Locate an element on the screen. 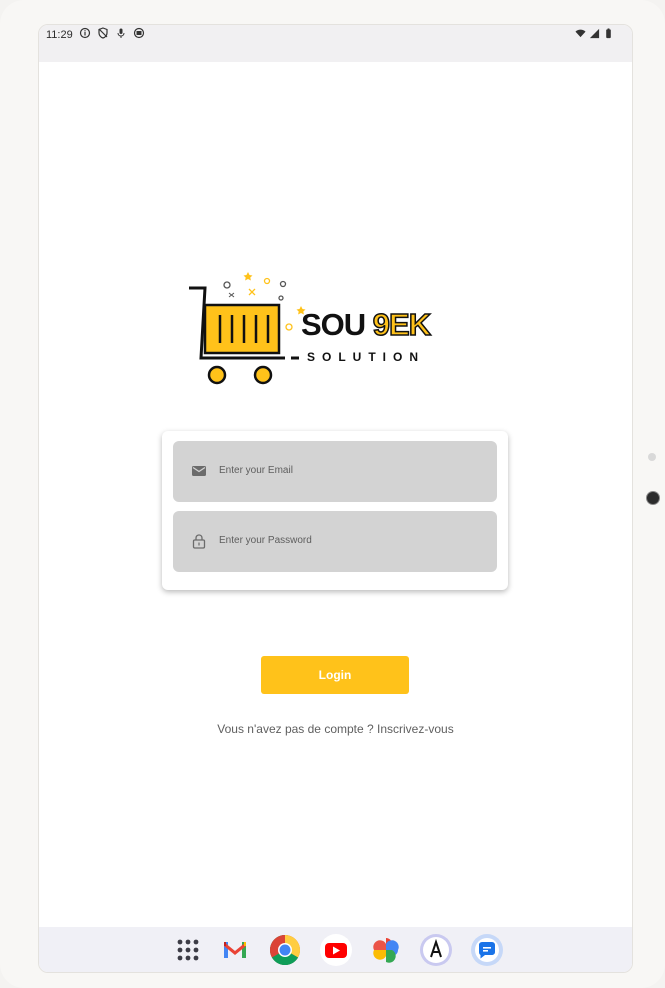 The image size is (665, 988). login-button: Login is located at coordinates (335, 675).